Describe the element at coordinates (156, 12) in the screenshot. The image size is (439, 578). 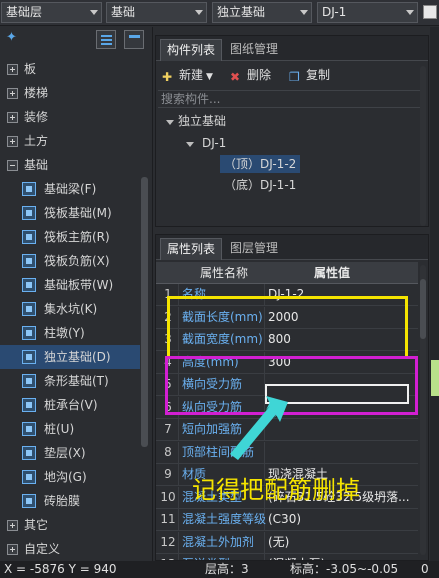
I see `category-combo: 基础` at that location.